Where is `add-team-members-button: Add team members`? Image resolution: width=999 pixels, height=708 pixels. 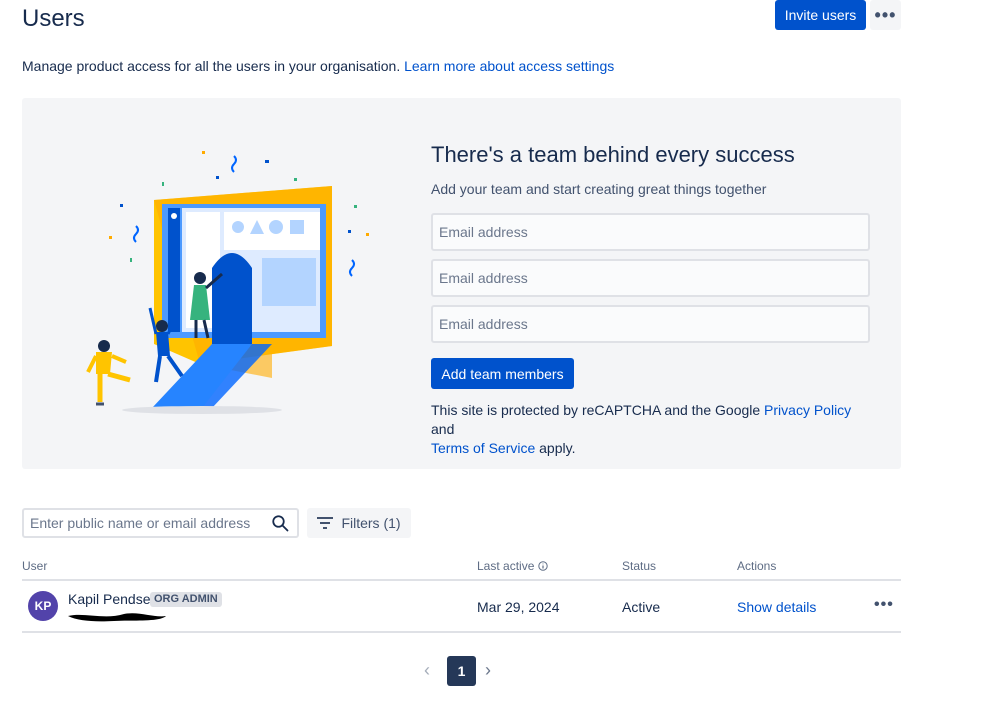 add-team-members-button: Add team members is located at coordinates (502, 373).